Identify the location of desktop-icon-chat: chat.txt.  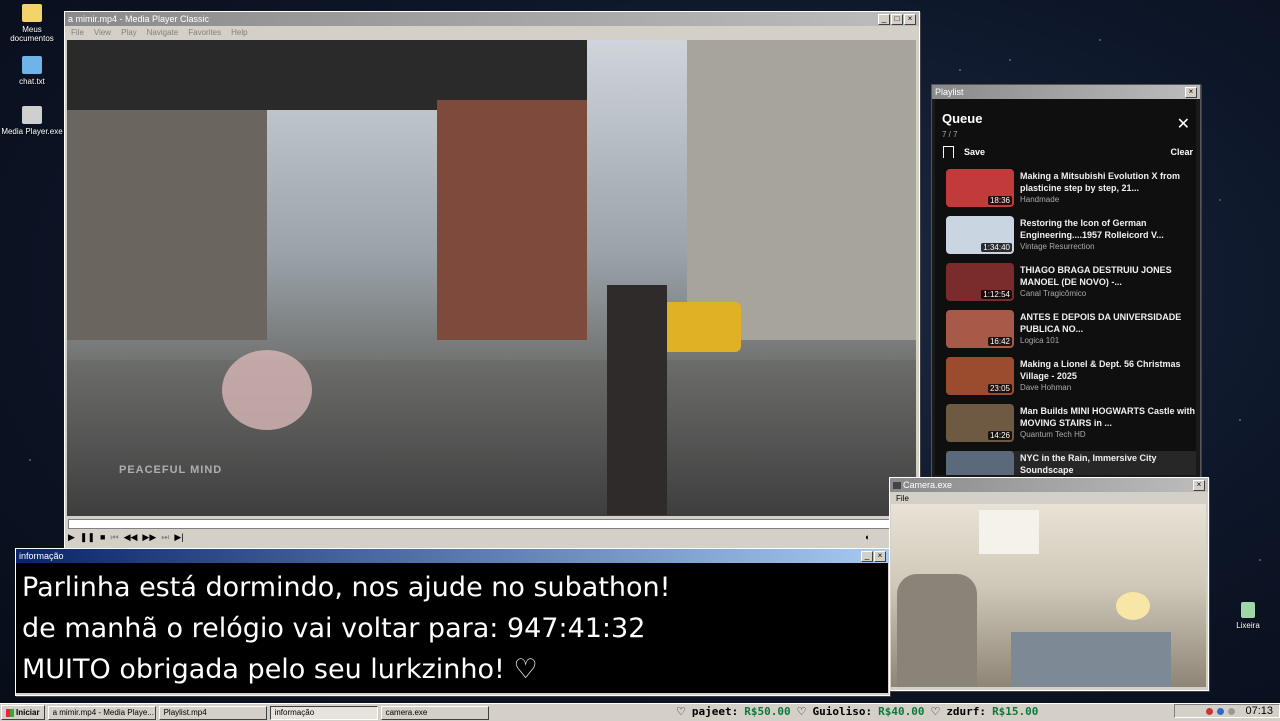
(32, 71).